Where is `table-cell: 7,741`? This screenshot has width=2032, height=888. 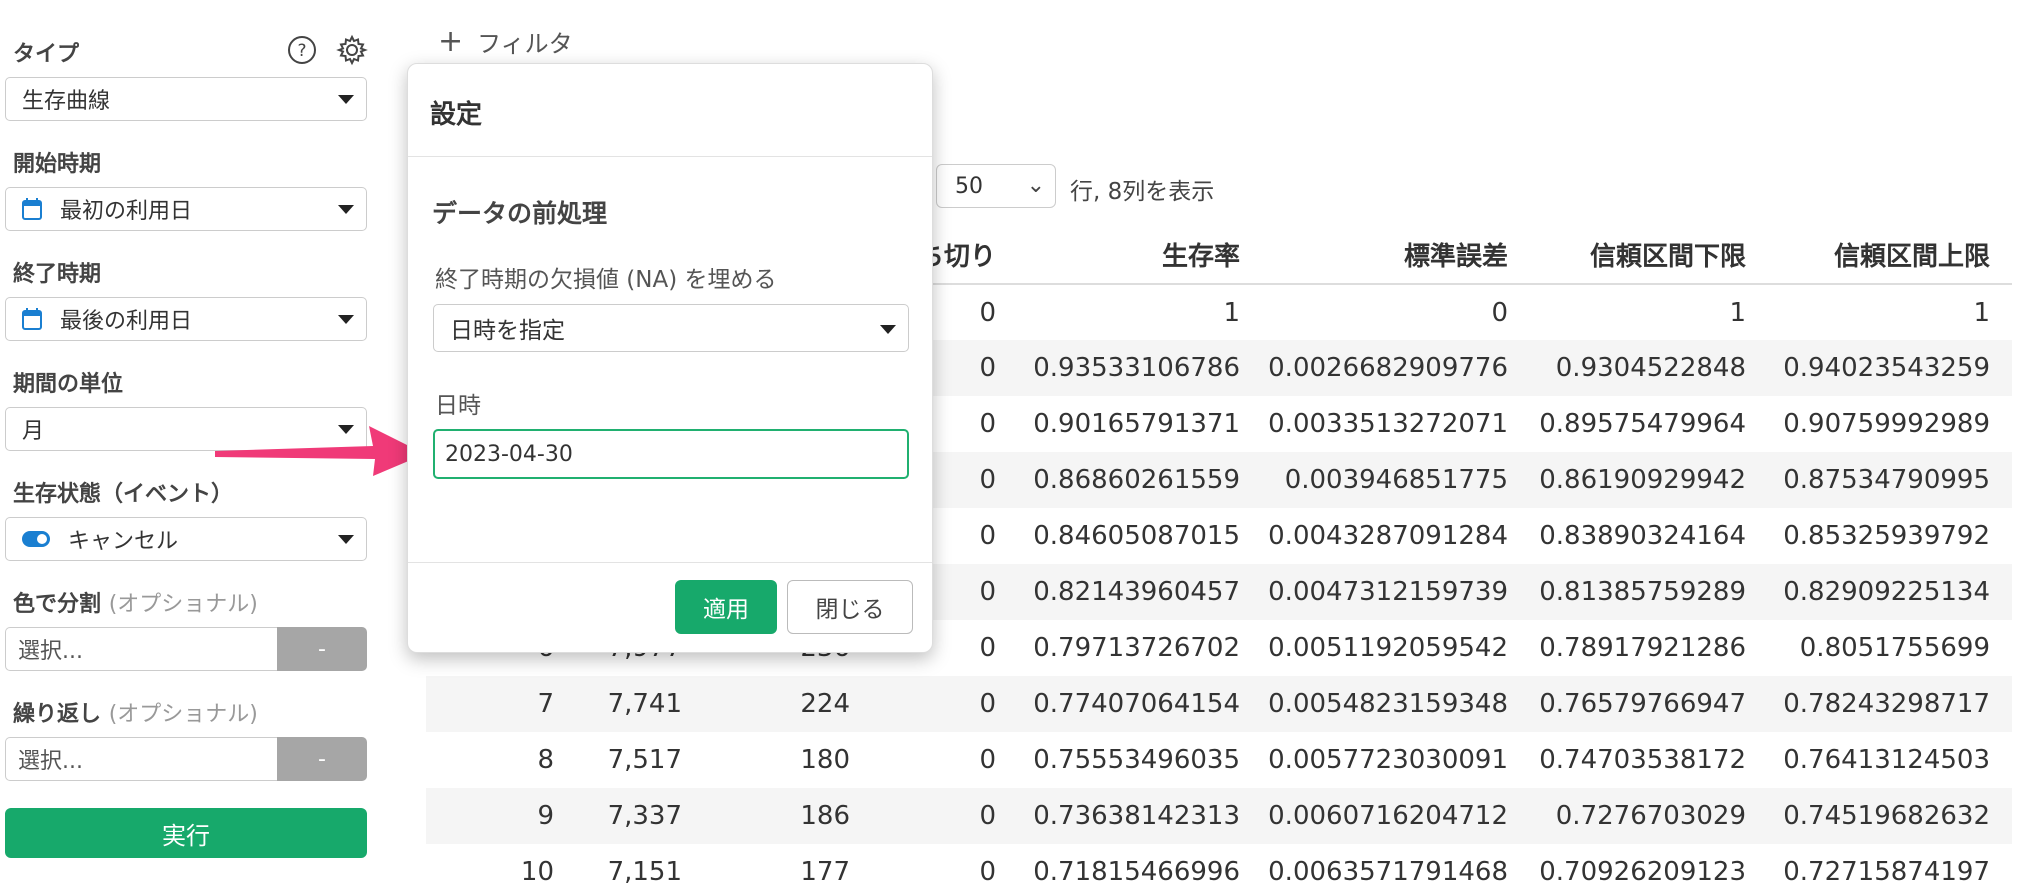 table-cell: 7,741 is located at coordinates (640, 704).